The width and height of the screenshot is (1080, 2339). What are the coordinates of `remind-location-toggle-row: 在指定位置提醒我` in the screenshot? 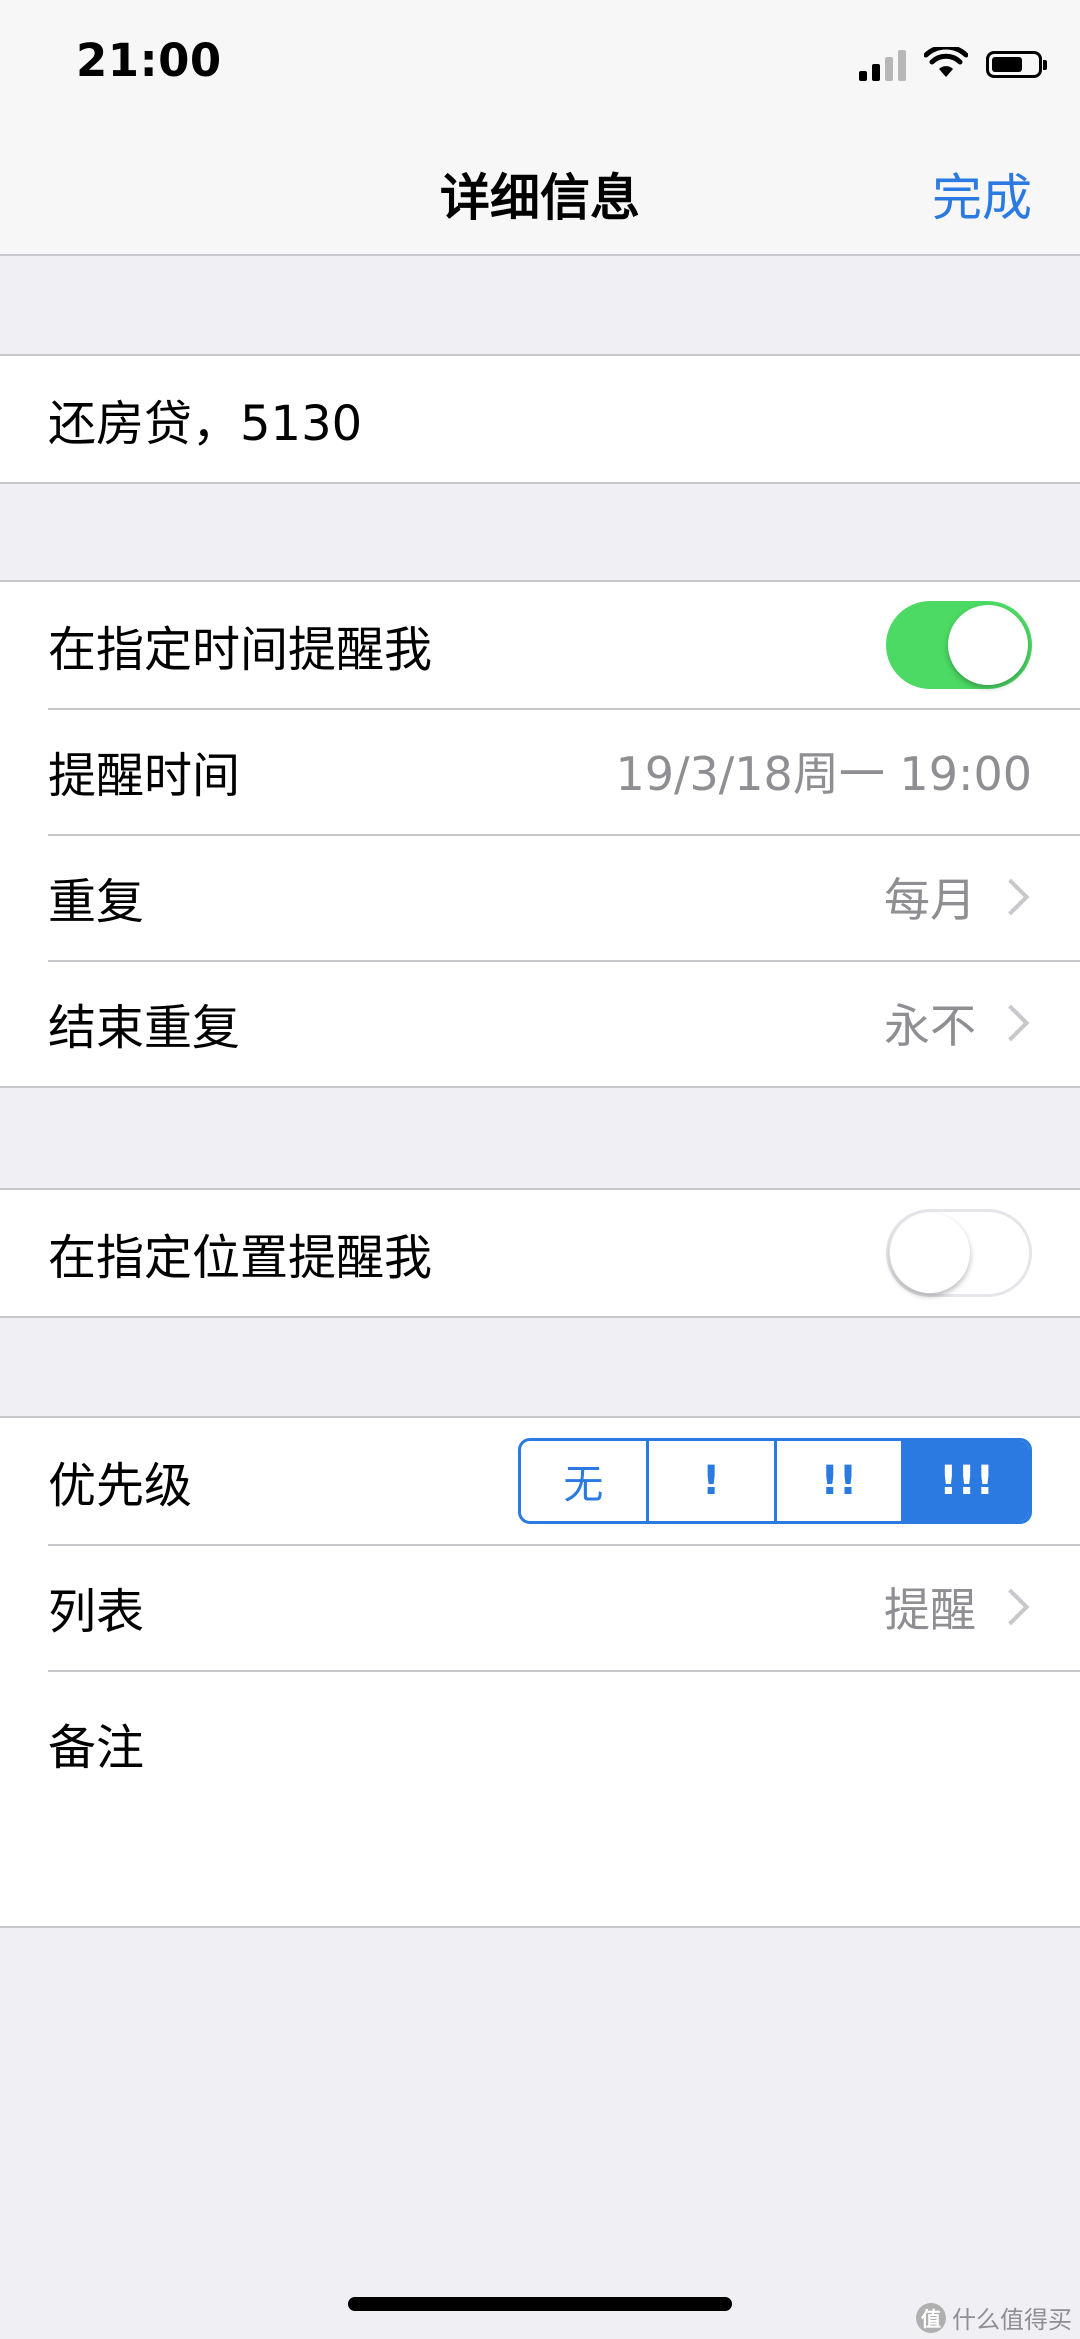 It's located at (540, 1253).